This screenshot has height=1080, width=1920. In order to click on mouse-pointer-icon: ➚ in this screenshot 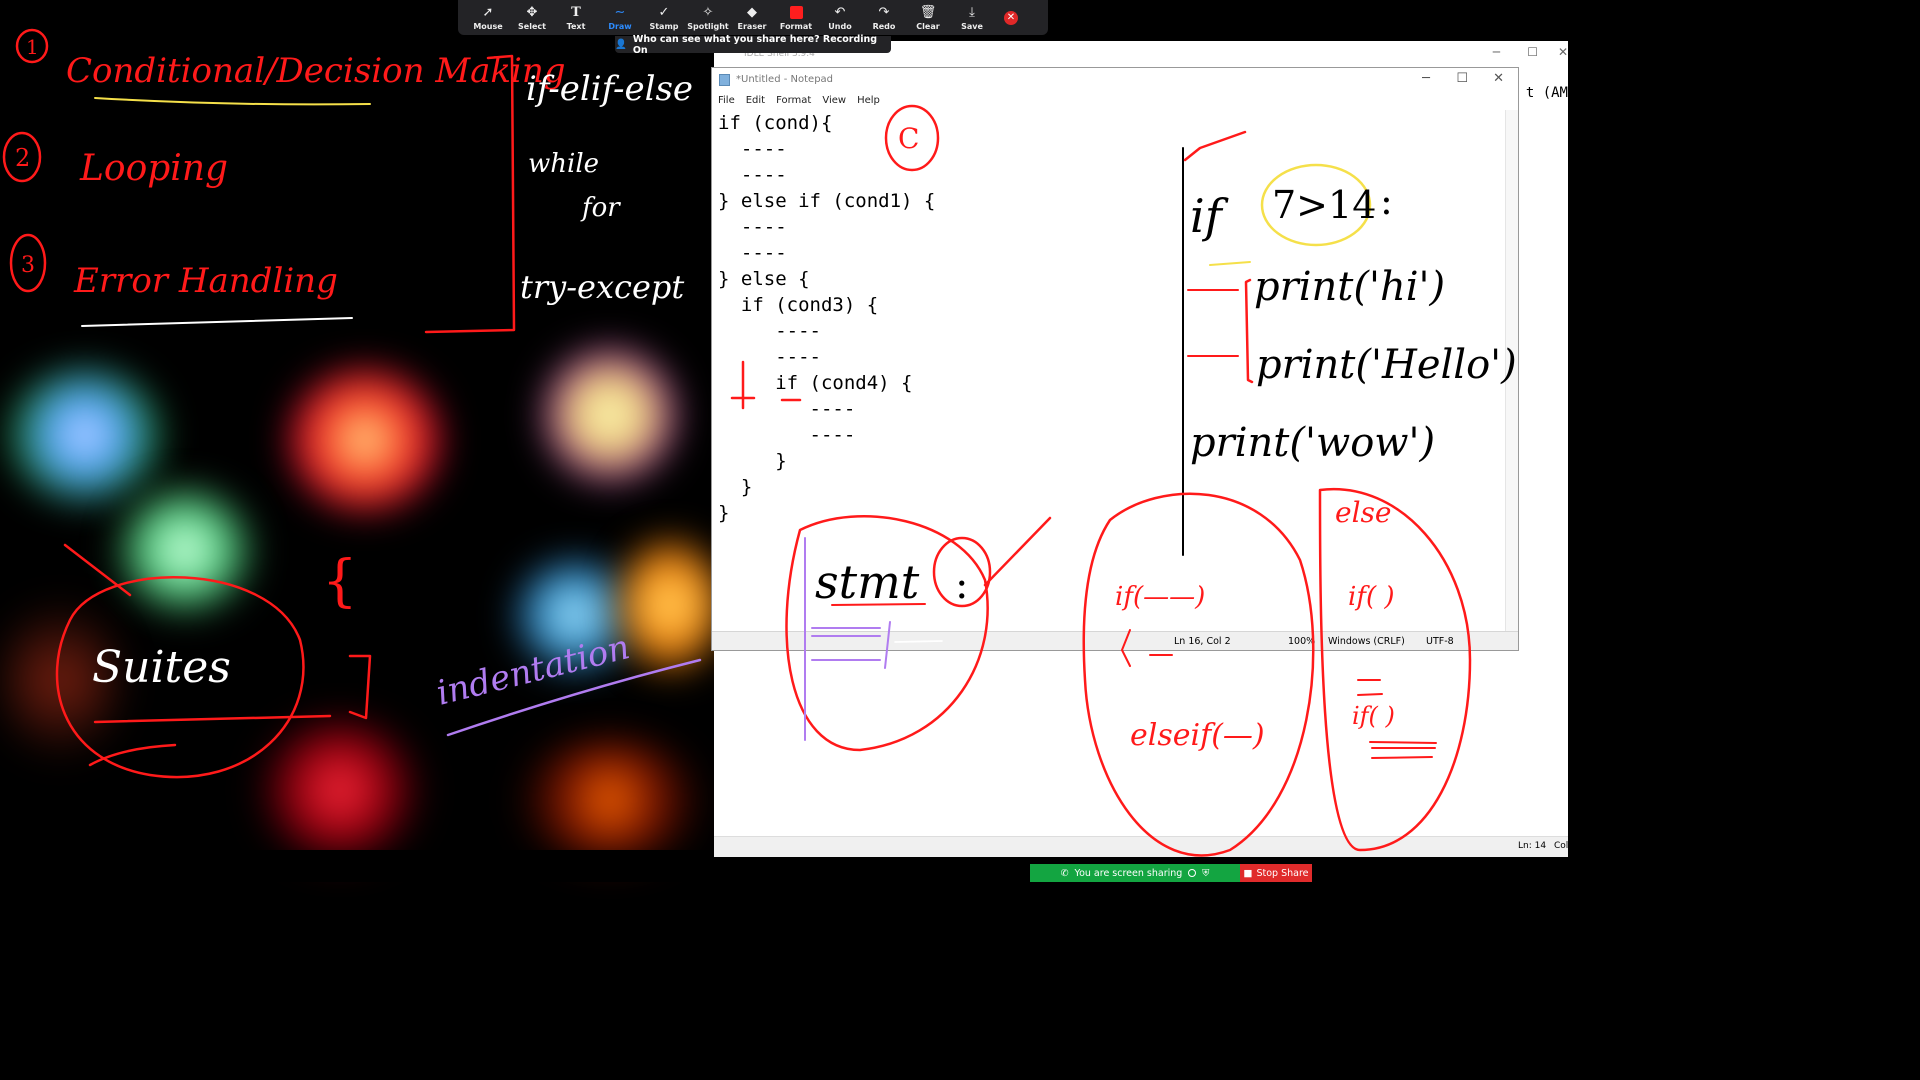, I will do `click(488, 12)`.